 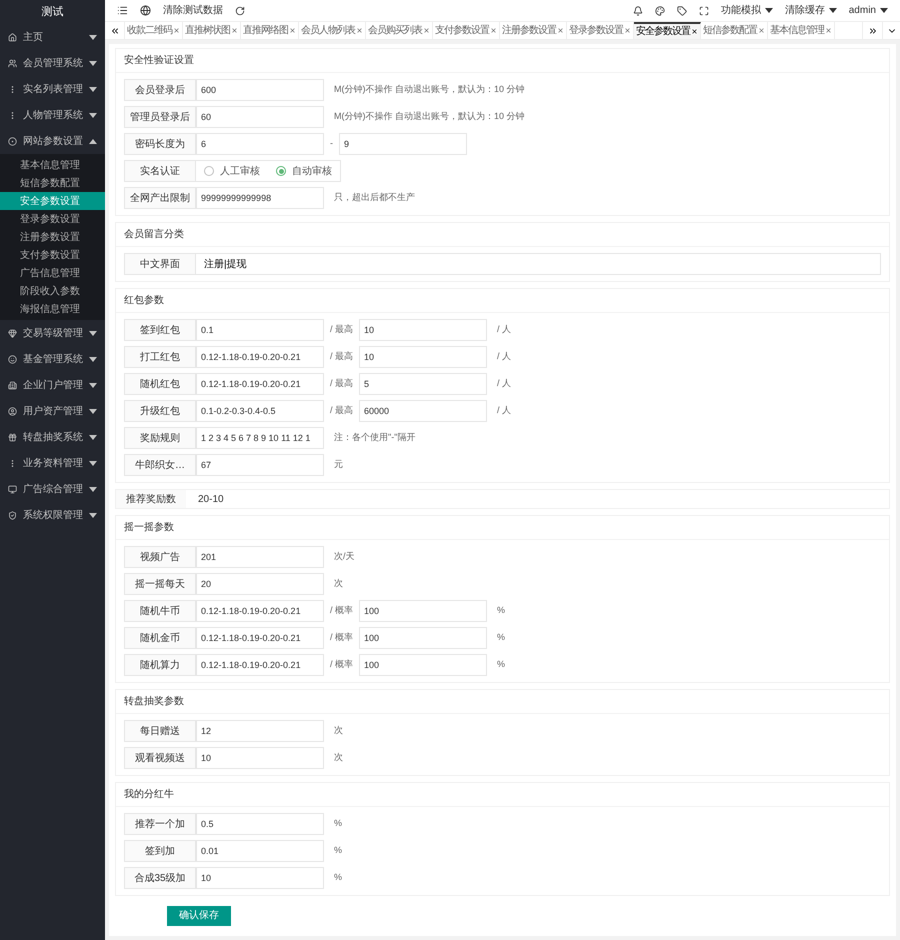 What do you see at coordinates (260, 584) in the screenshot?
I see `input-field: 20` at bounding box center [260, 584].